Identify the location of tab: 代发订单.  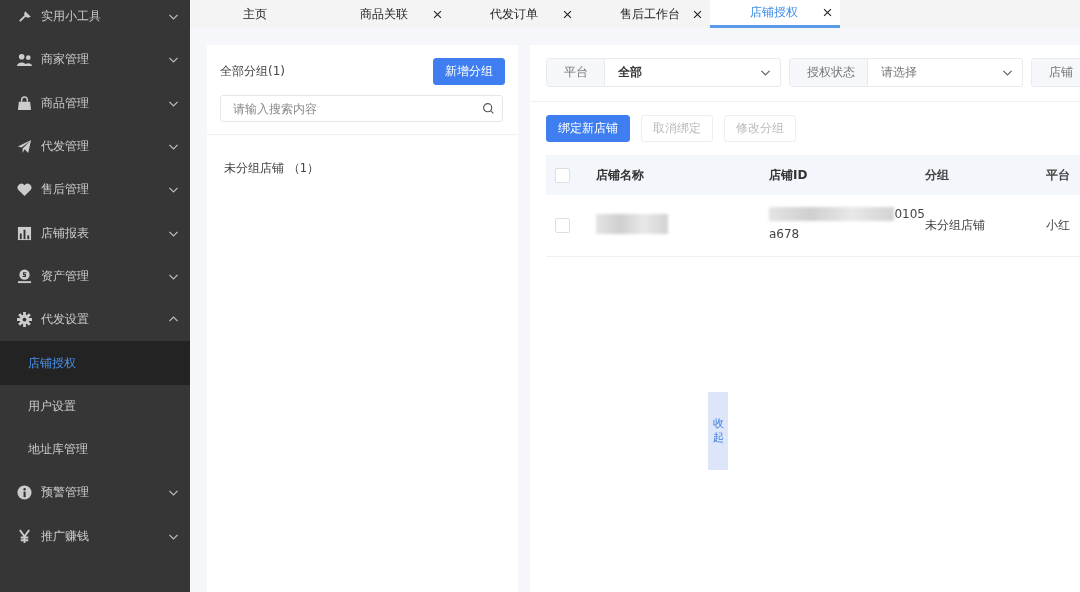
(515, 14).